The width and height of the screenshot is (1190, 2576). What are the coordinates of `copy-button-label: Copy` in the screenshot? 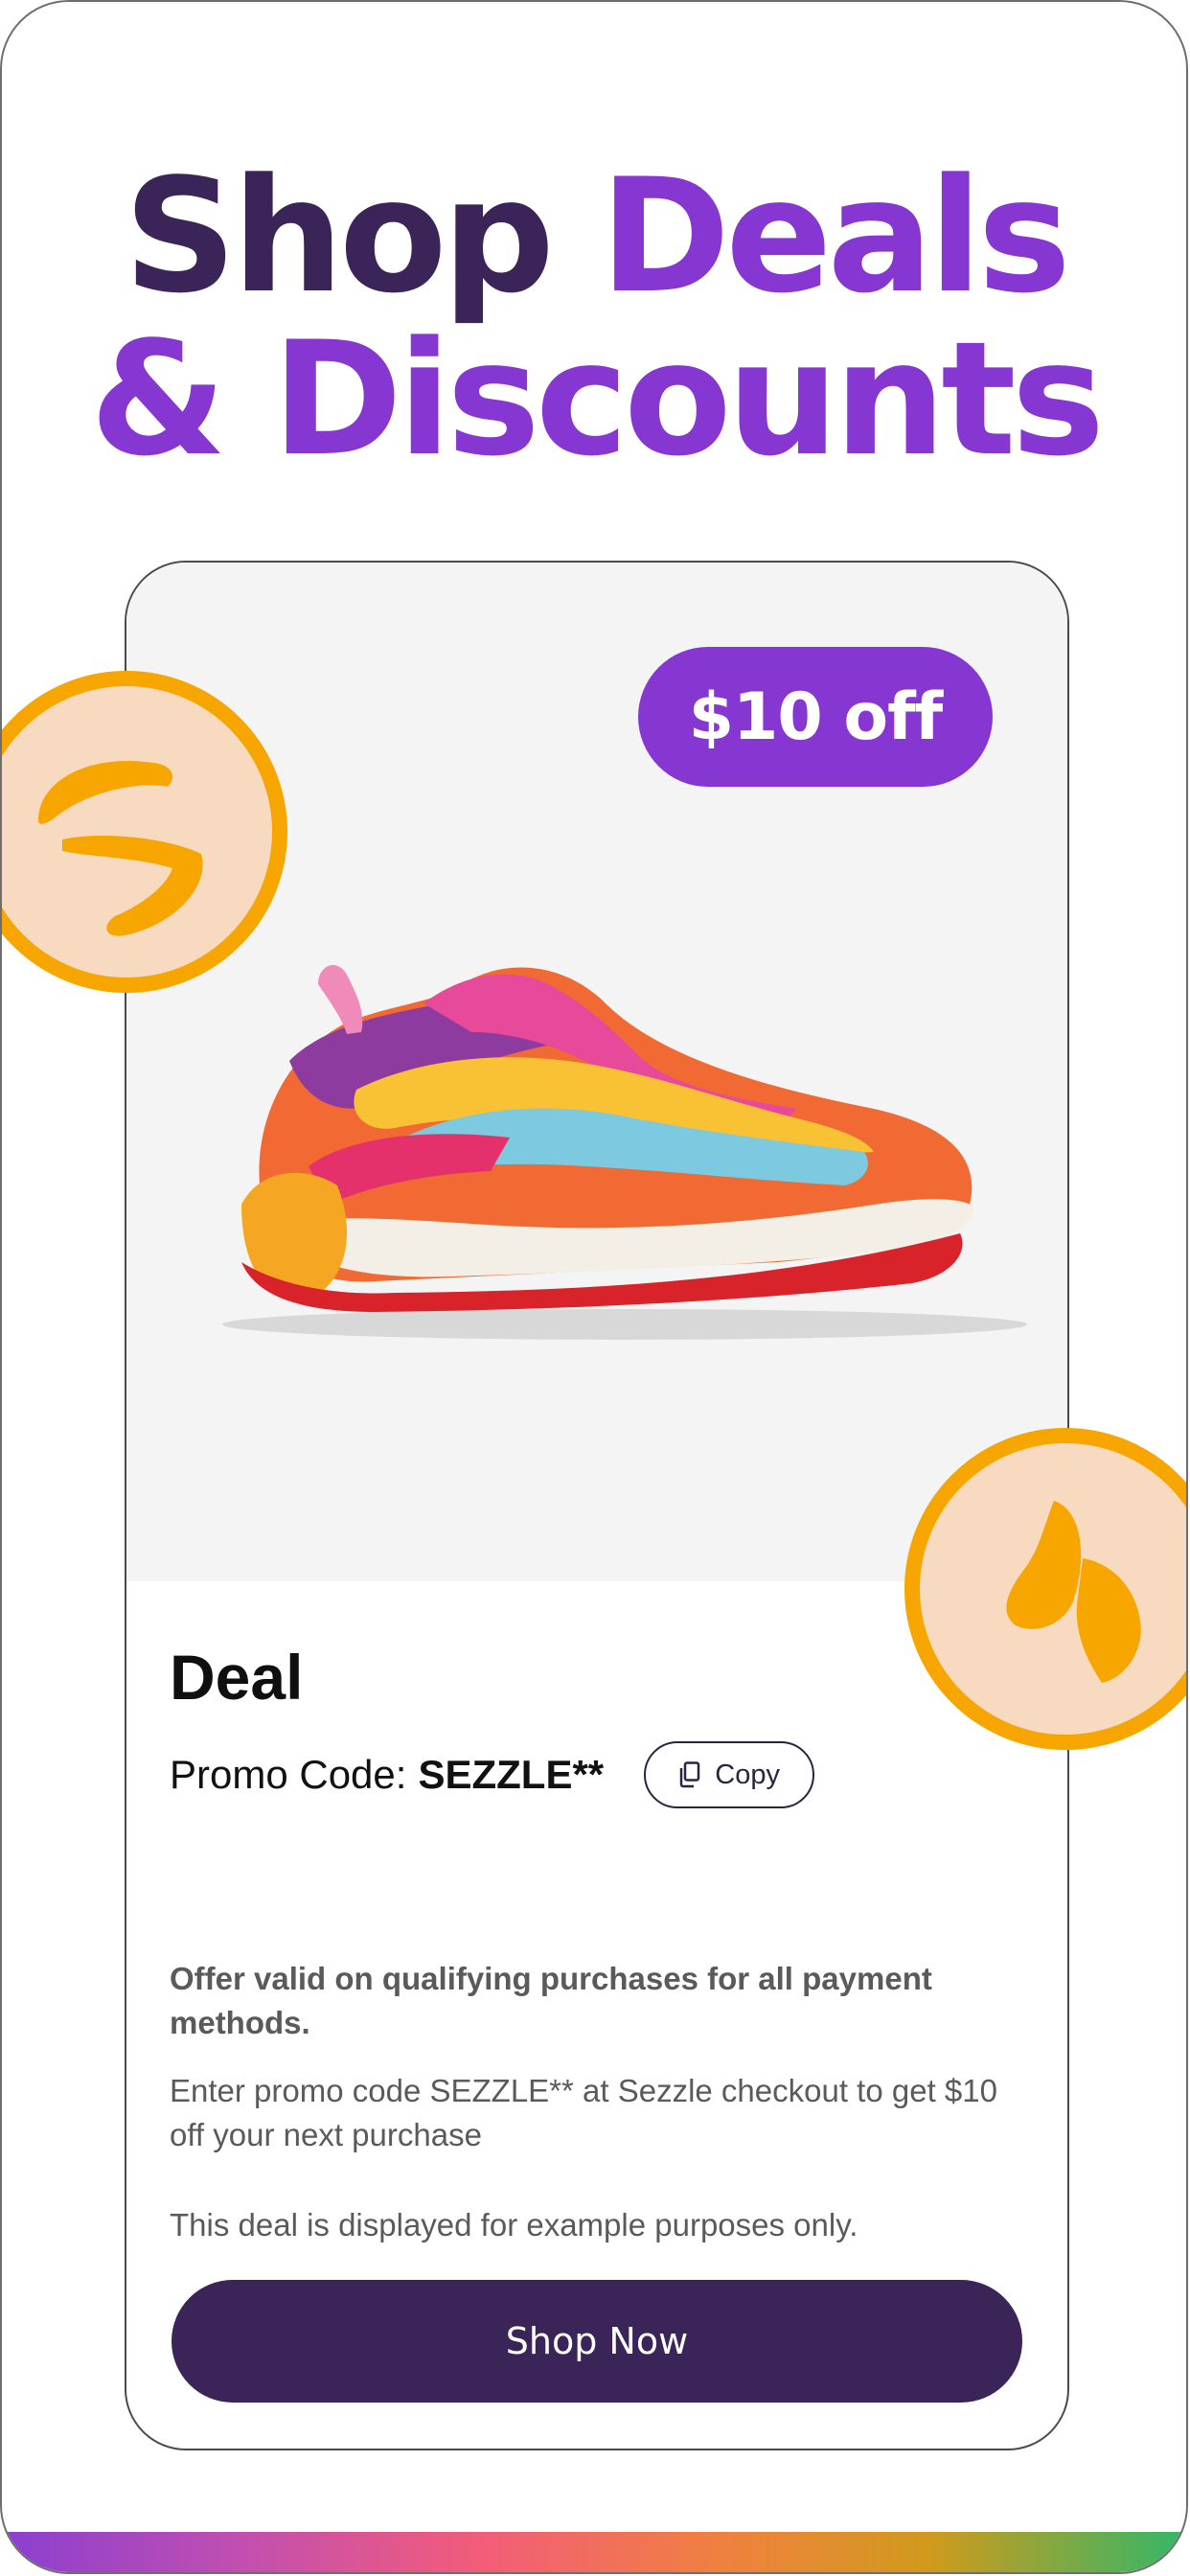 It's located at (747, 1774).